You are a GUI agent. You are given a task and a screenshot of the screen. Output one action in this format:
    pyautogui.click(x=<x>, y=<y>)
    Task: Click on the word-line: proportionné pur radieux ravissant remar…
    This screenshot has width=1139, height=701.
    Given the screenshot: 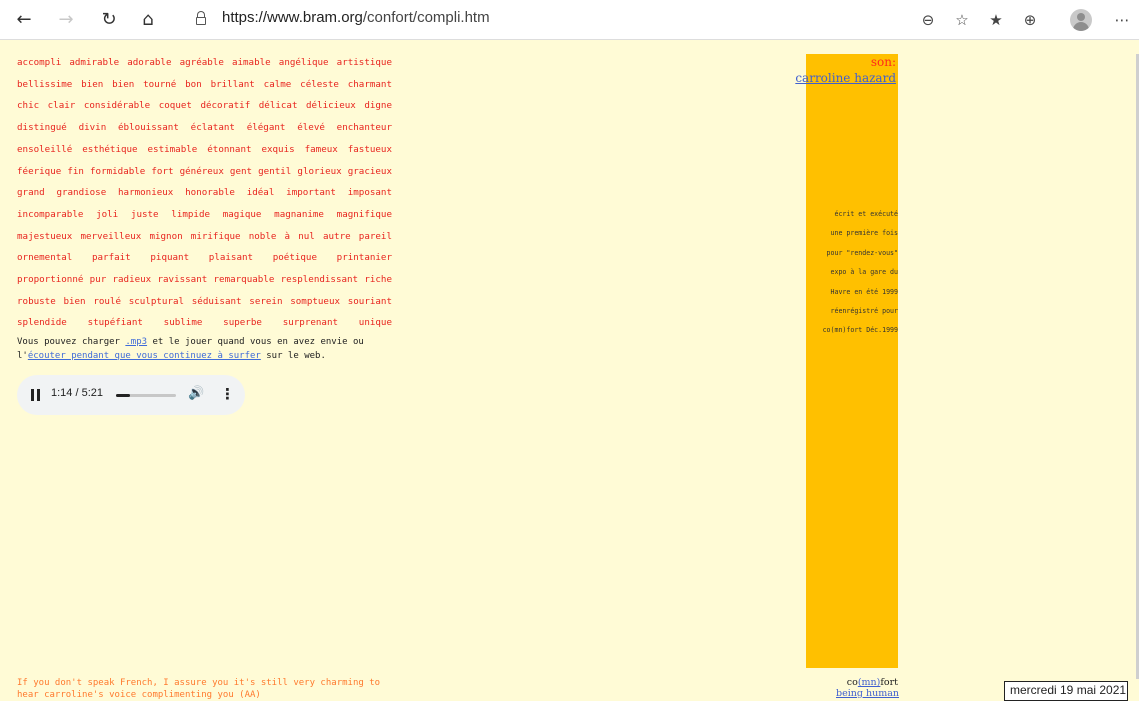 What is the action you would take?
    pyautogui.click(x=204, y=280)
    